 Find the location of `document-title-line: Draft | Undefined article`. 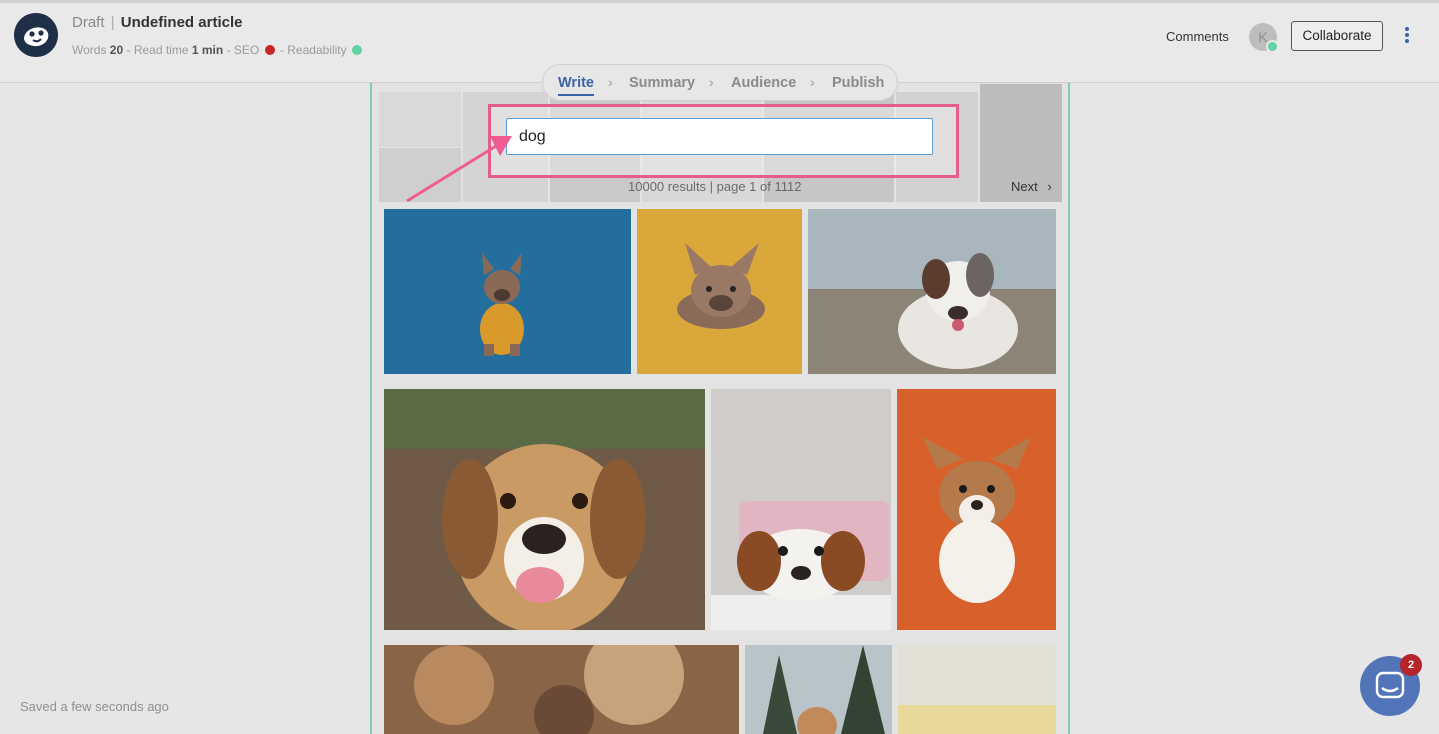

document-title-line: Draft | Undefined article is located at coordinates (157, 22).